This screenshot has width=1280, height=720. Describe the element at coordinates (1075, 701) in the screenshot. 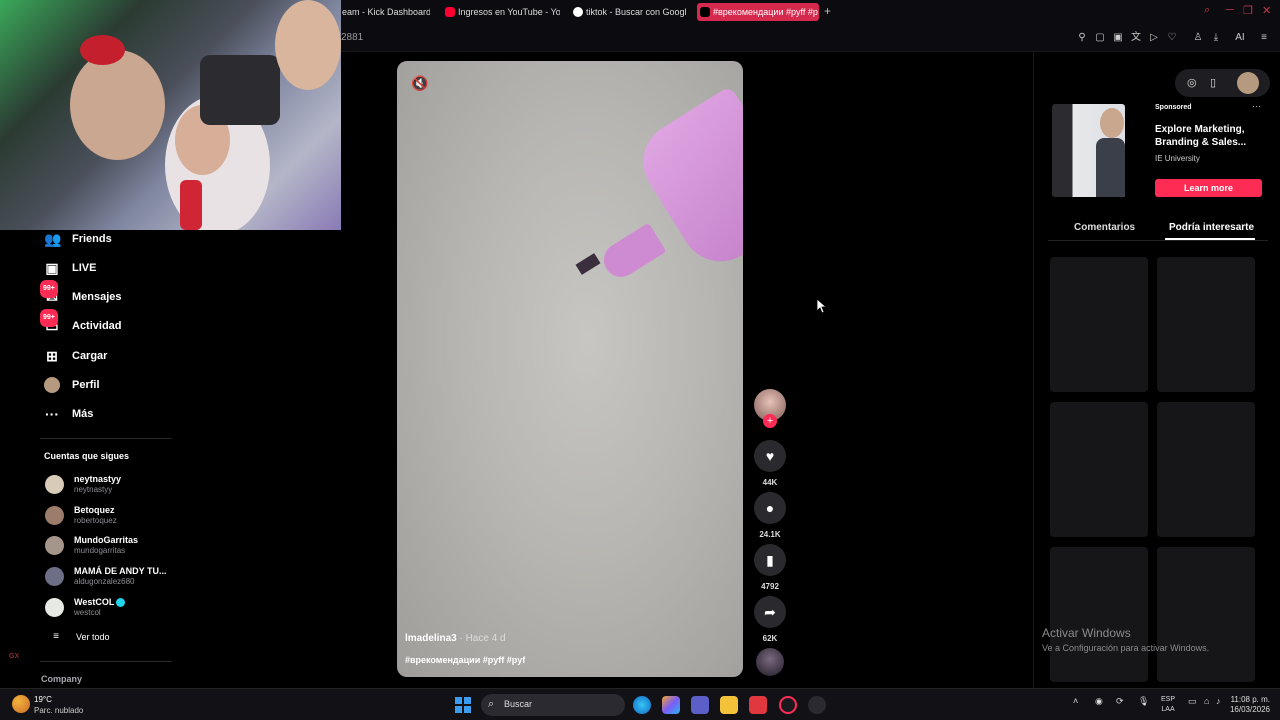

I see `tray-chevron-icon: ˄` at that location.